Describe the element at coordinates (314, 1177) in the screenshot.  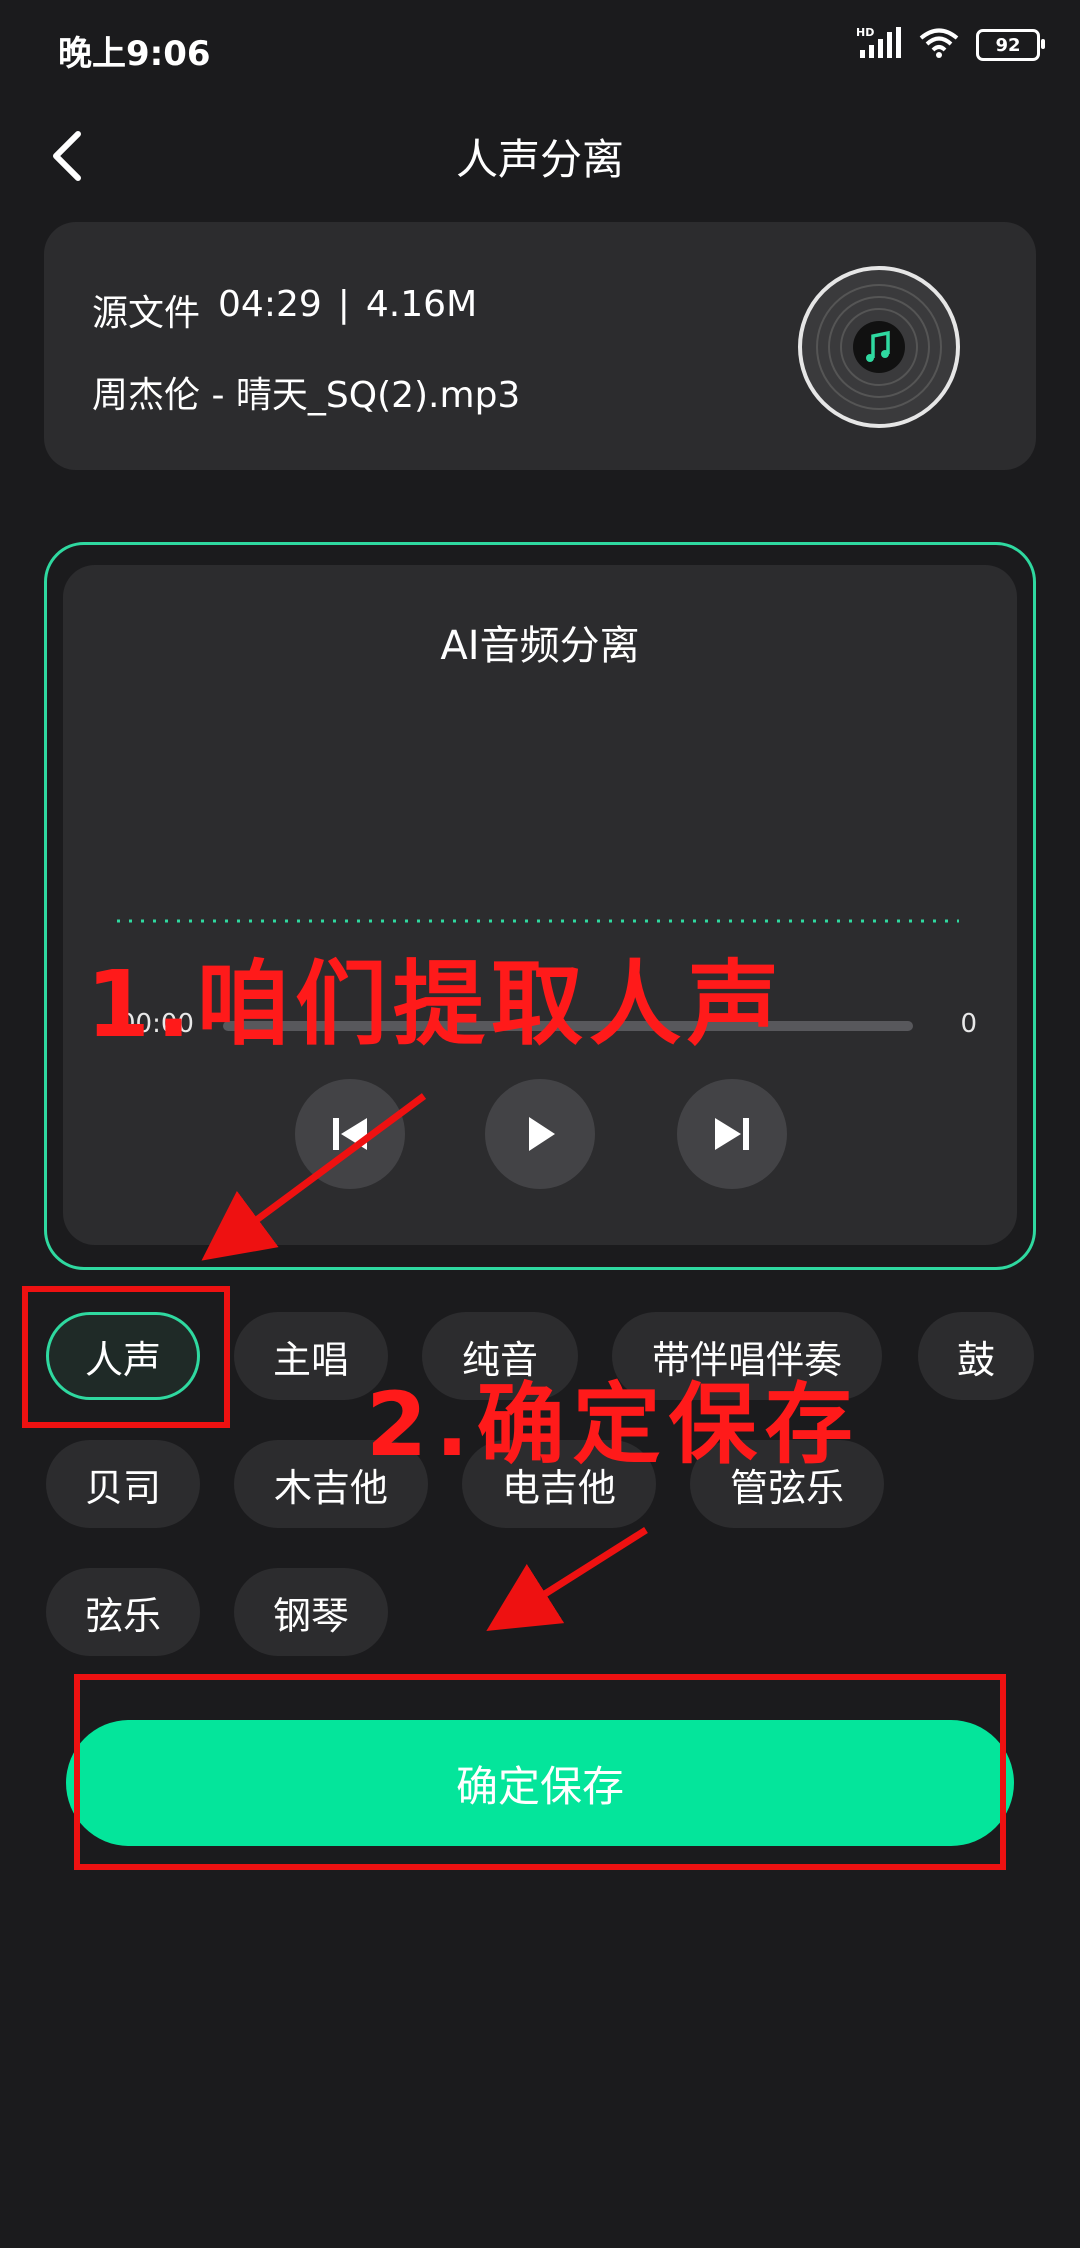
I see `arrow-to-vocal-chip` at that location.